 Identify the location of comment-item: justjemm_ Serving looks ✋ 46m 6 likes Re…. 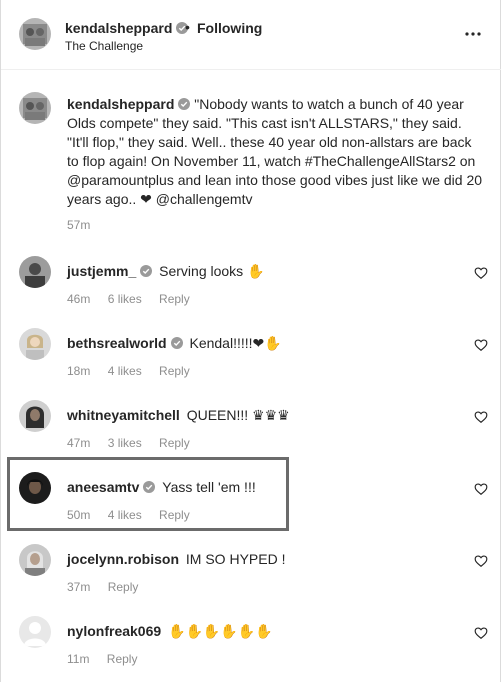
(251, 292).